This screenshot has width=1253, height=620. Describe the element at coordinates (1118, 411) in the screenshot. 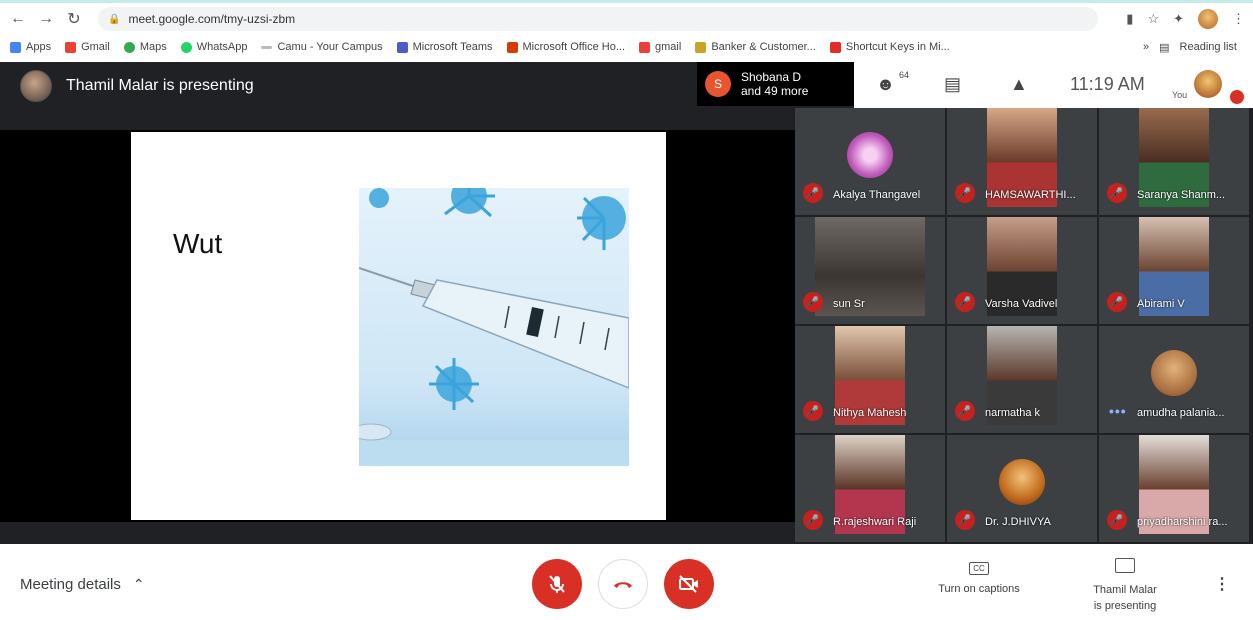

I see `speaking-indicator-icon: •••` at that location.